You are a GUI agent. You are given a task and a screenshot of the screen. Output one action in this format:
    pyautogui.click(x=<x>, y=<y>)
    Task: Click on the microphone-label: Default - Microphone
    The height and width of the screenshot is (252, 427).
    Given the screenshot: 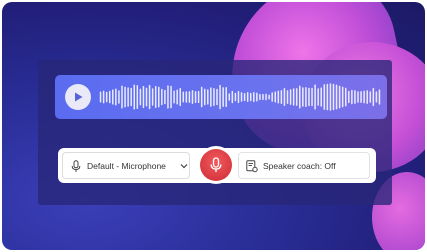 What is the action you would take?
    pyautogui.click(x=126, y=166)
    